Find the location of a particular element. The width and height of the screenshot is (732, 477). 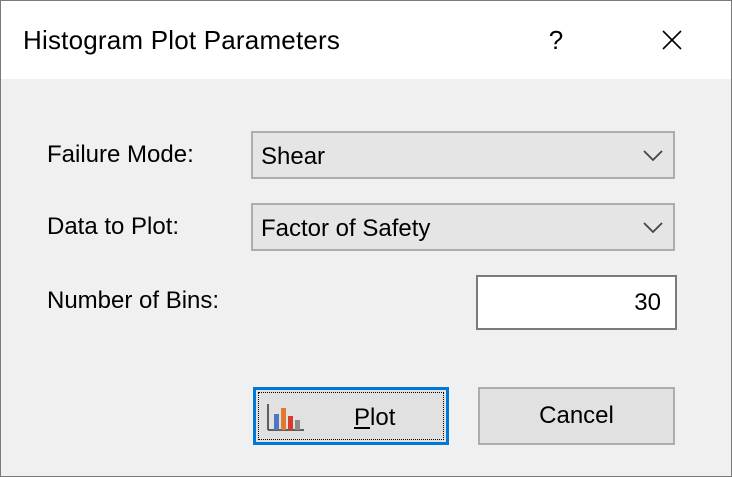

close-button is located at coordinates (672, 40).